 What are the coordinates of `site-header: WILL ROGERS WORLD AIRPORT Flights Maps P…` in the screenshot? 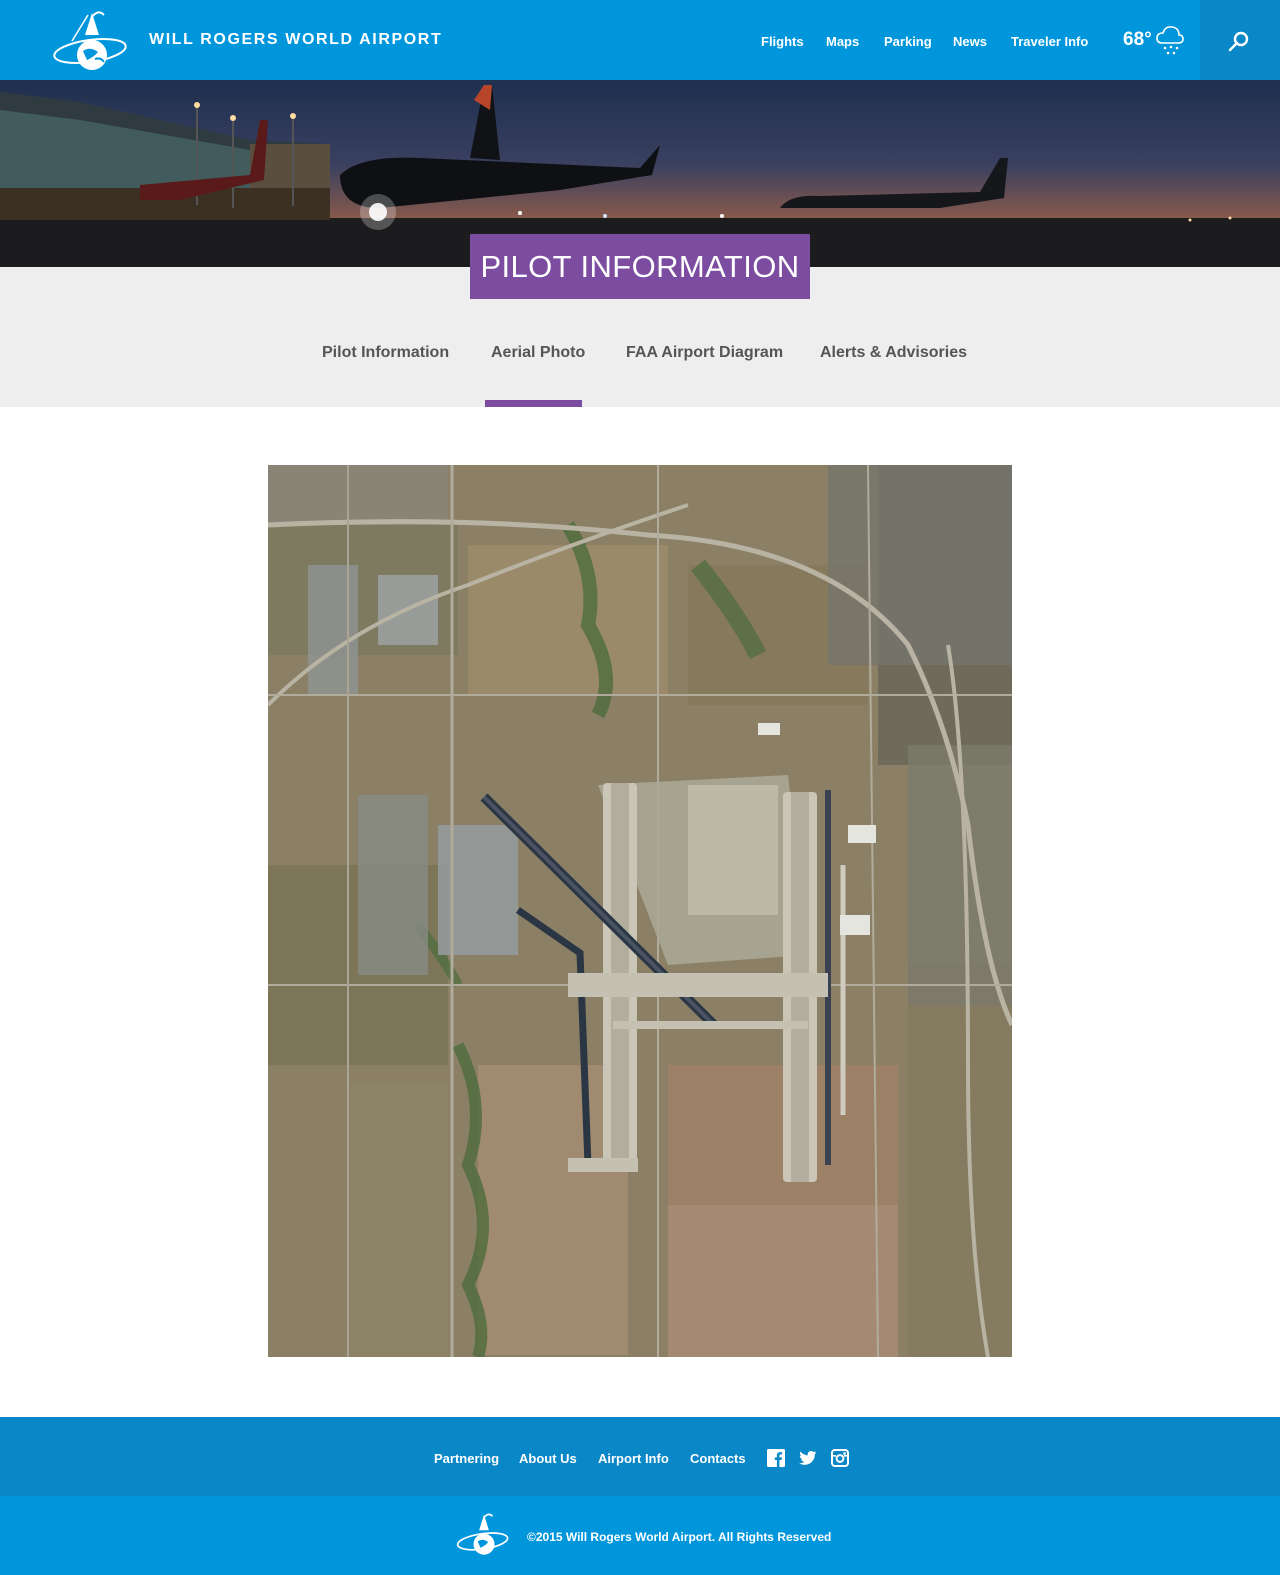 It's located at (640, 40).